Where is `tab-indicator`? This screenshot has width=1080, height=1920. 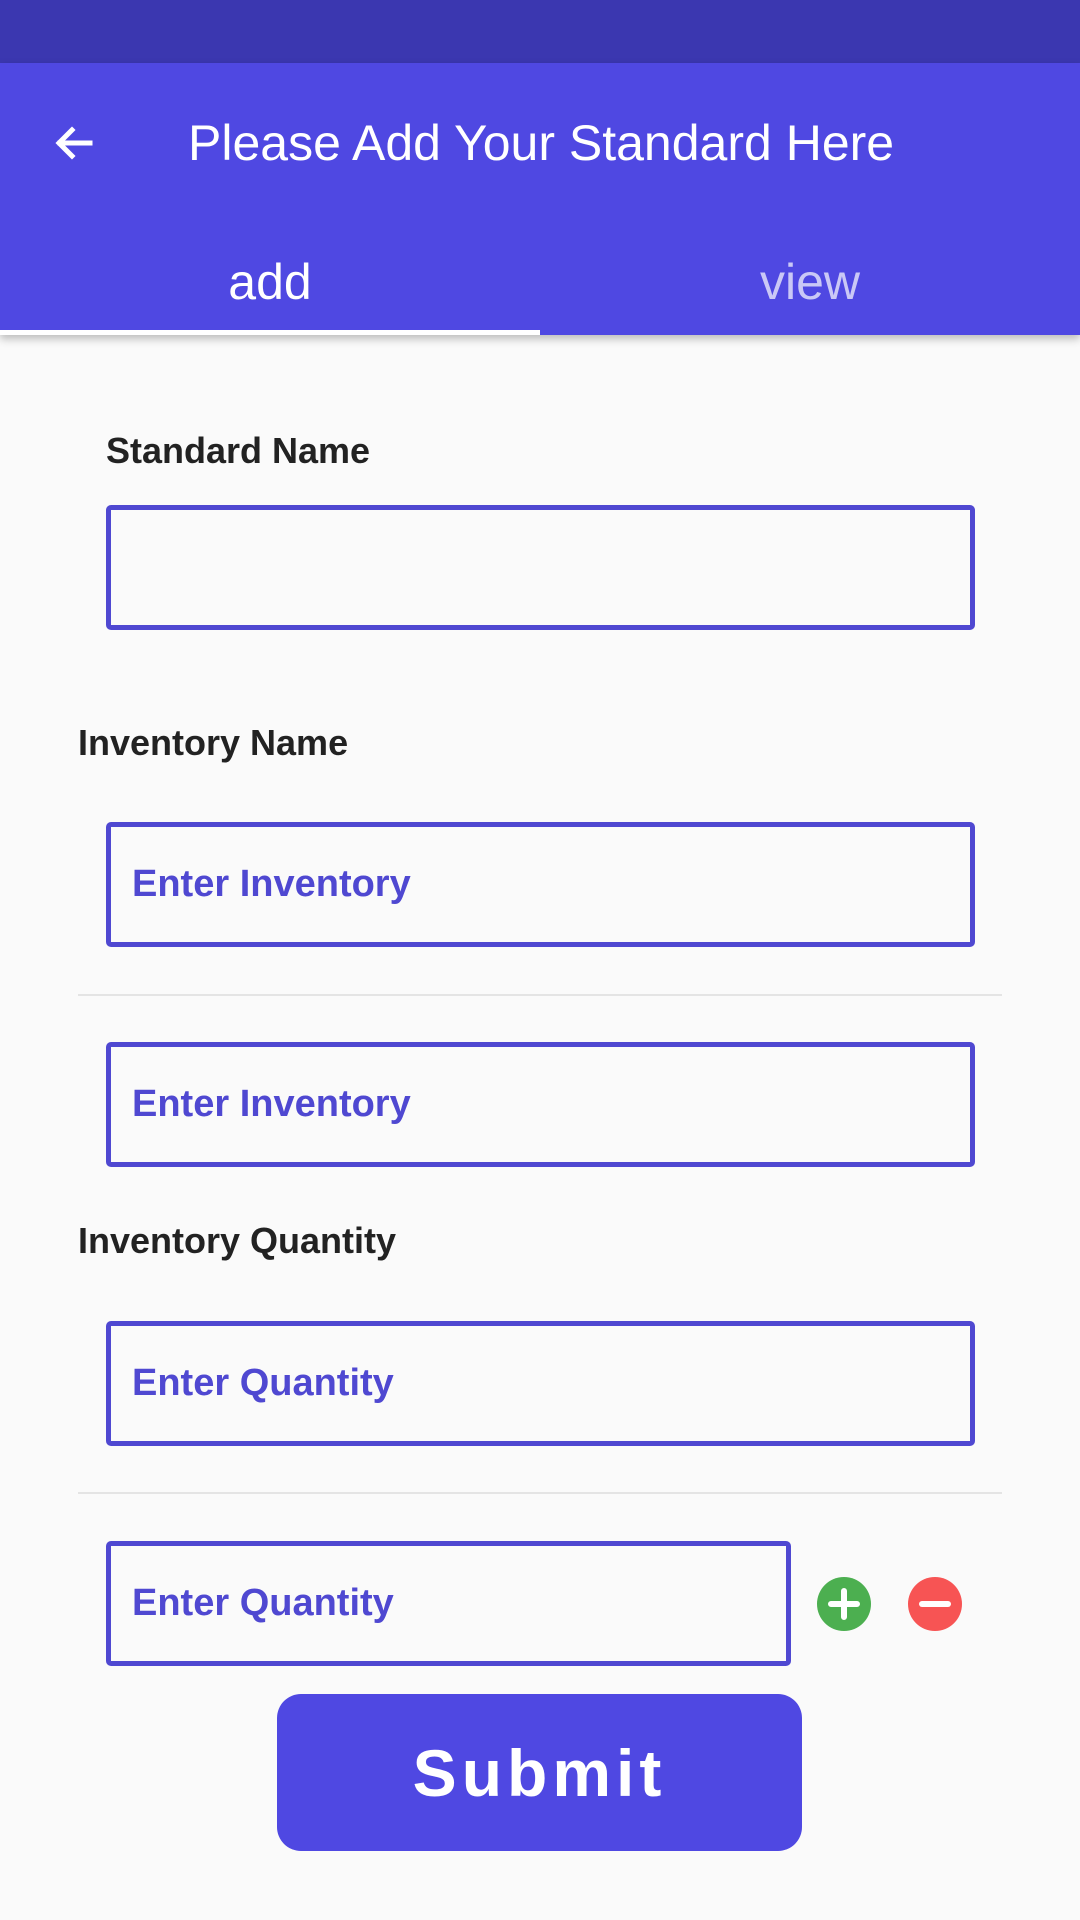
tab-indicator is located at coordinates (270, 332).